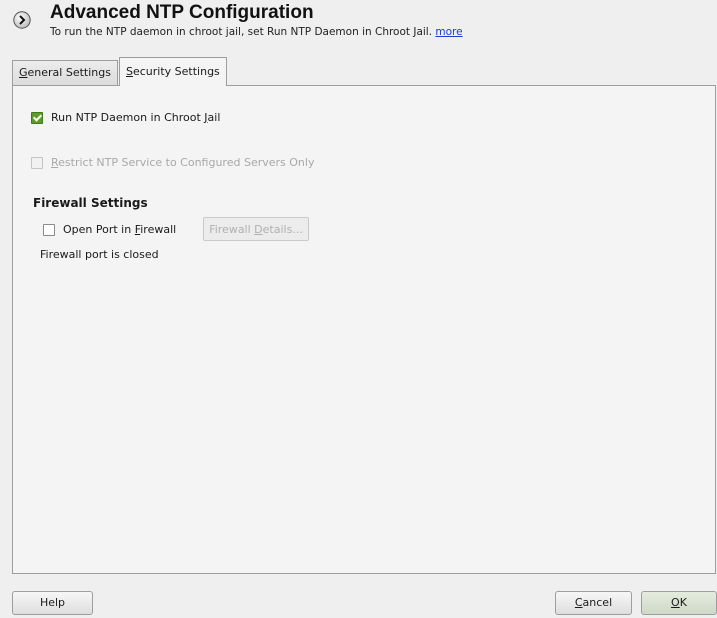 This screenshot has width=717, height=618. I want to click on page-title: Advanced NTP Configuration, so click(182, 12).